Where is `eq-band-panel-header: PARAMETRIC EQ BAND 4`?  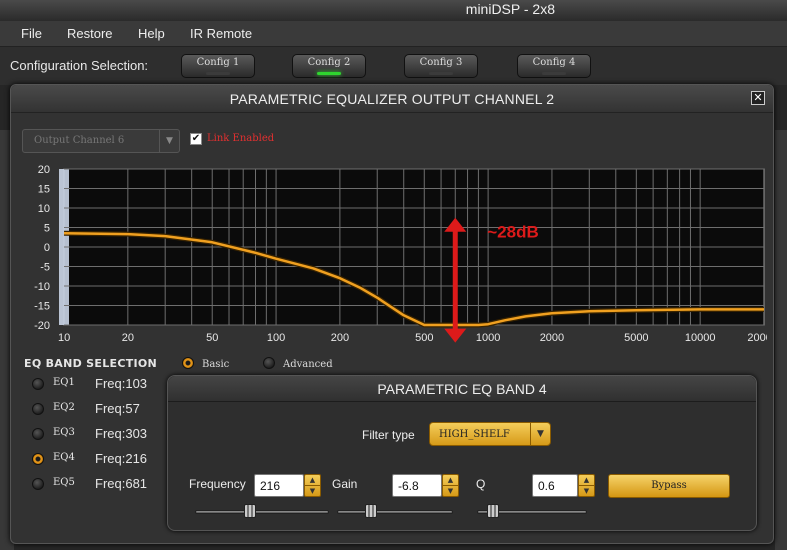 eq-band-panel-header: PARAMETRIC EQ BAND 4 is located at coordinates (462, 389).